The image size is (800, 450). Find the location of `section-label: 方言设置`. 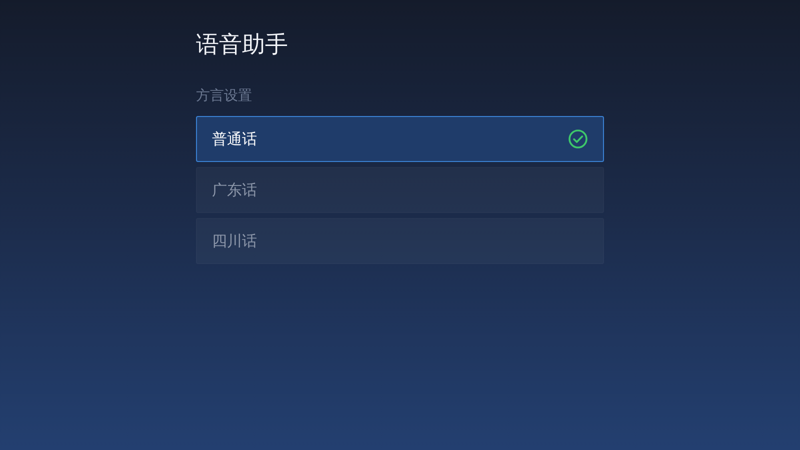

section-label: 方言设置 is located at coordinates (224, 96).